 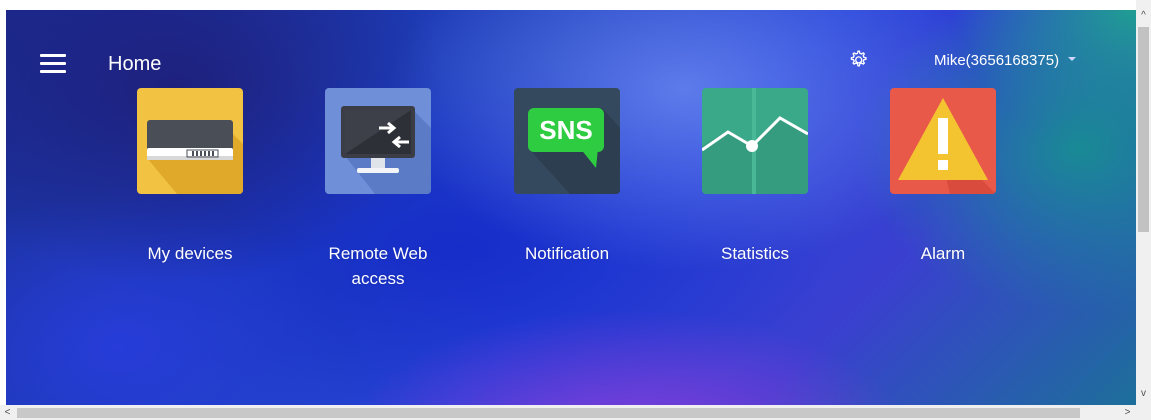 What do you see at coordinates (1127, 412) in the screenshot?
I see `scroll-right-icon: >` at bounding box center [1127, 412].